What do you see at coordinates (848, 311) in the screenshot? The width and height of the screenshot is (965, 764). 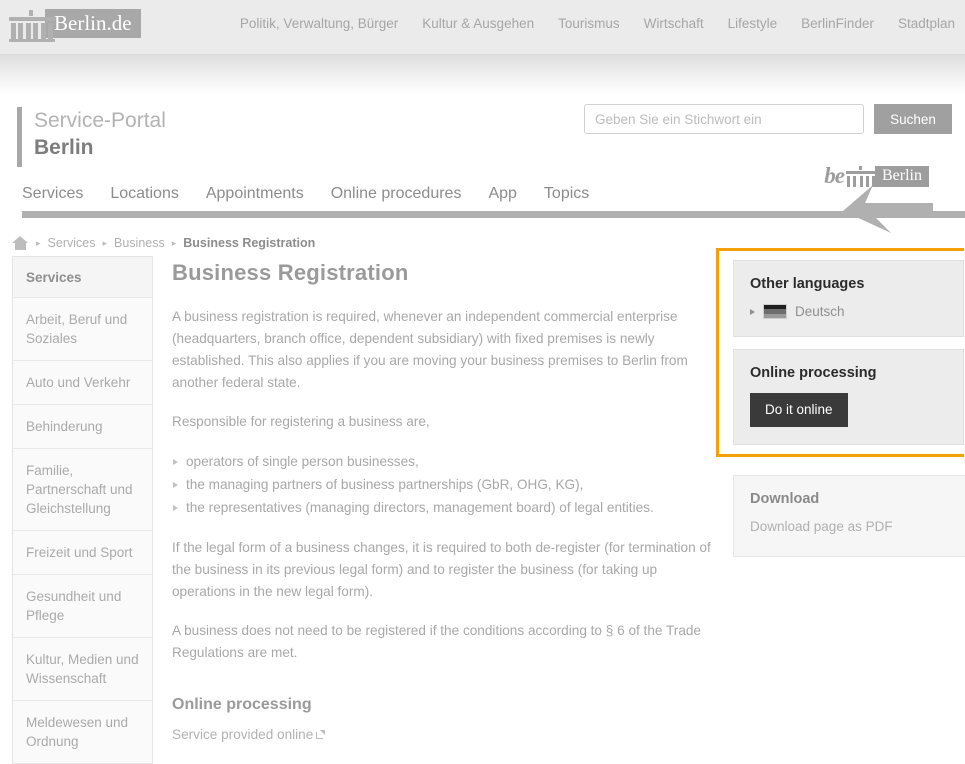 I see `language-option-deutsch: Deutsch` at bounding box center [848, 311].